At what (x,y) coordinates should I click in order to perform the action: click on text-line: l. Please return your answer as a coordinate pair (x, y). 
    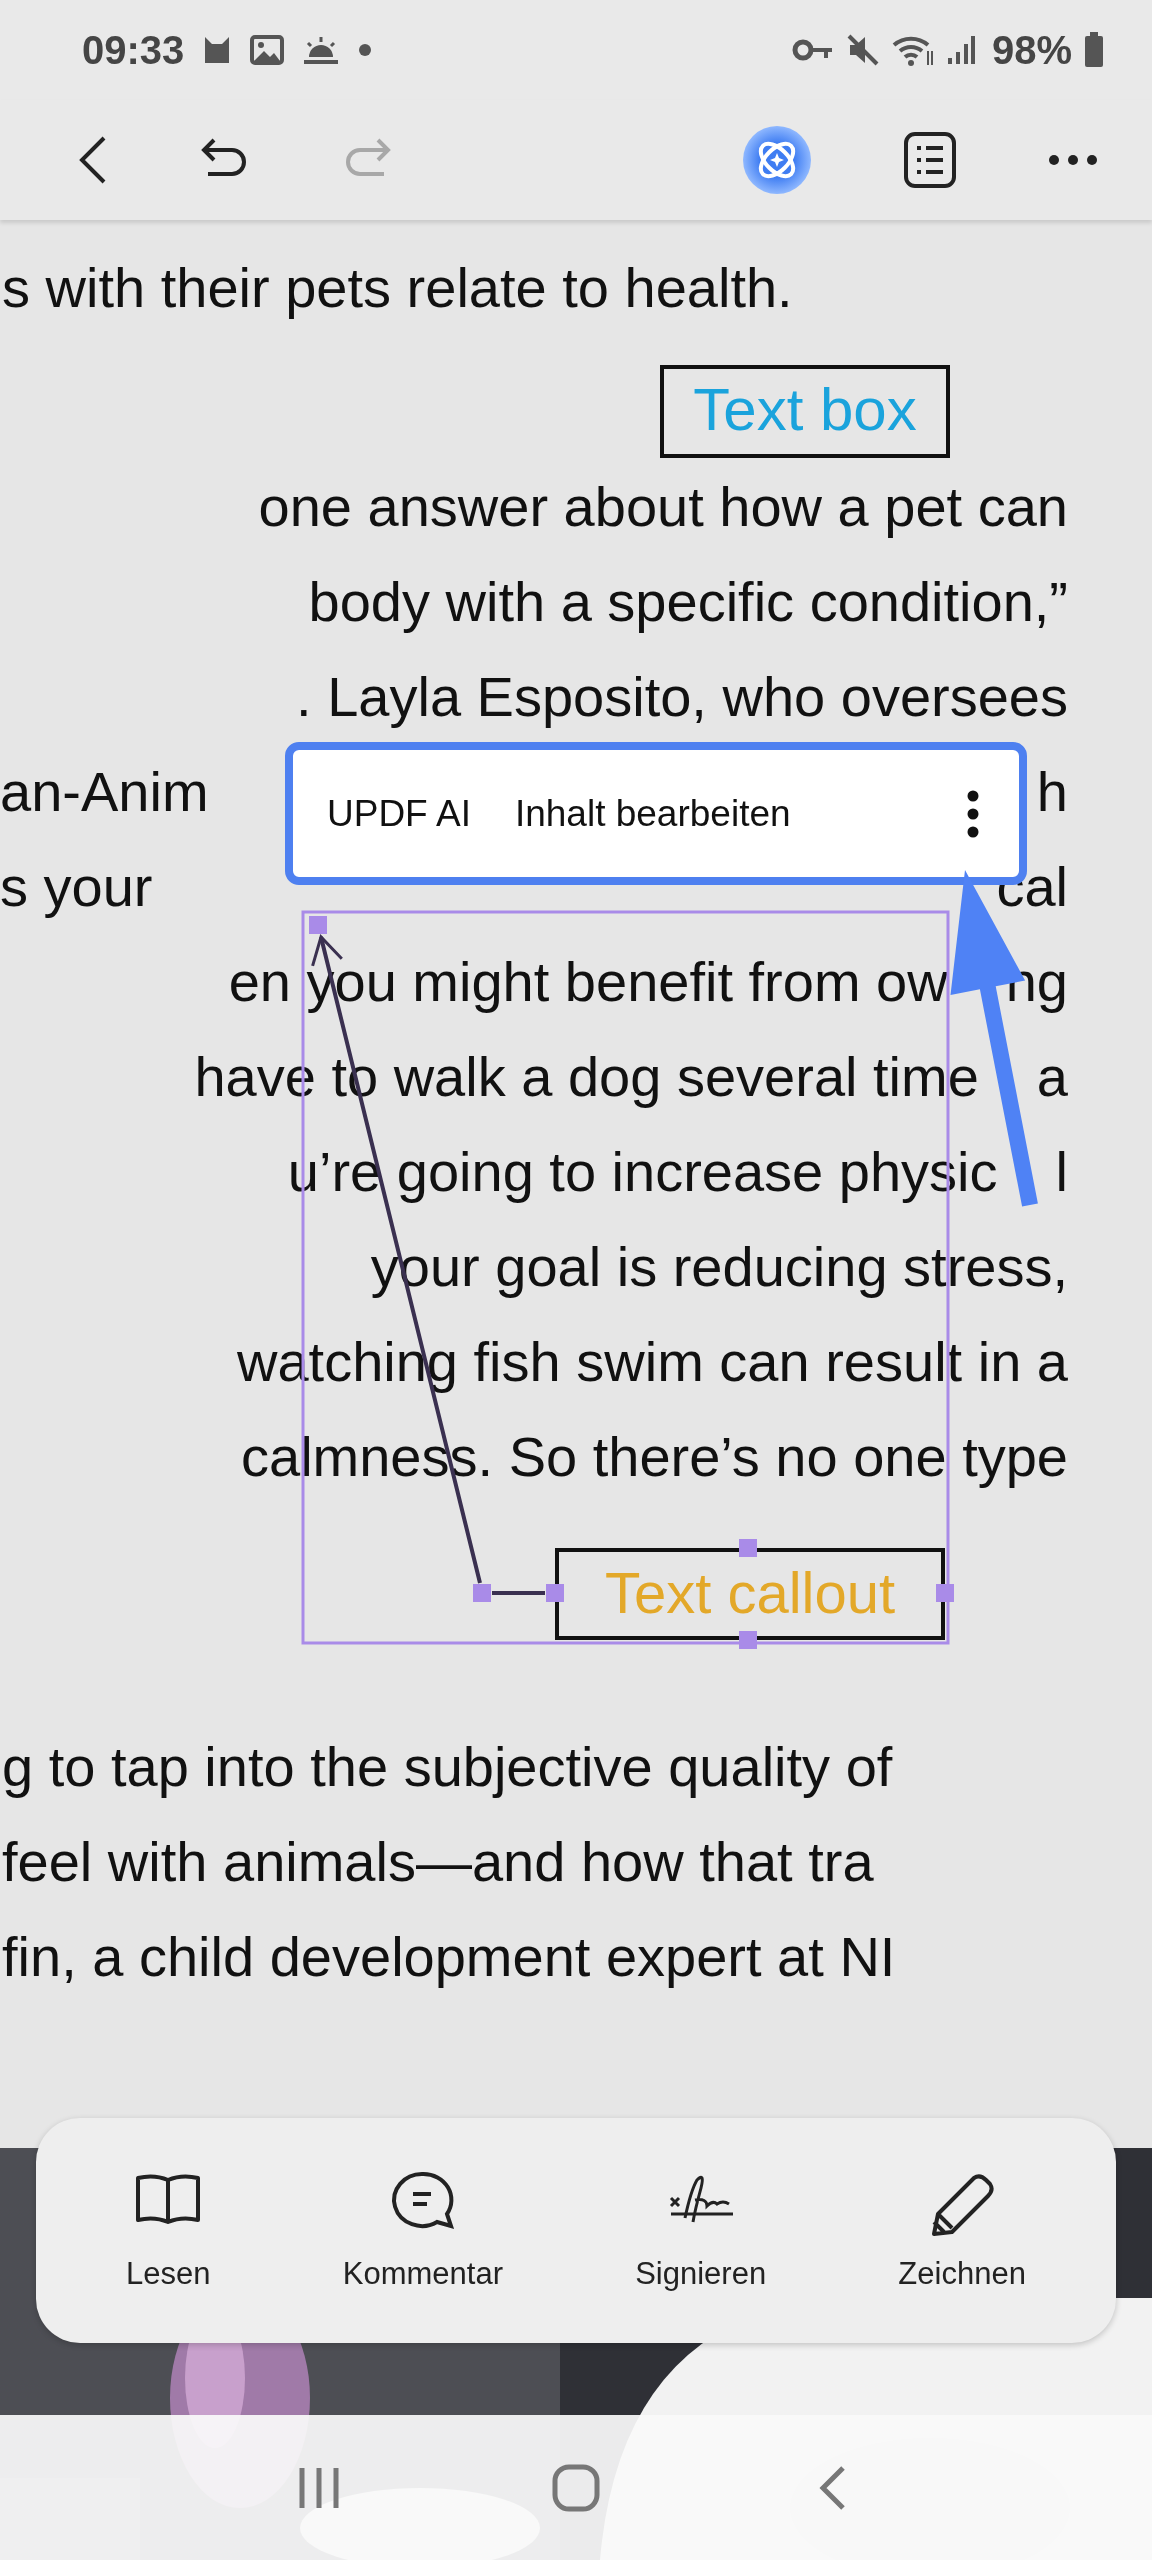
    Looking at the image, I should click on (1061, 1171).